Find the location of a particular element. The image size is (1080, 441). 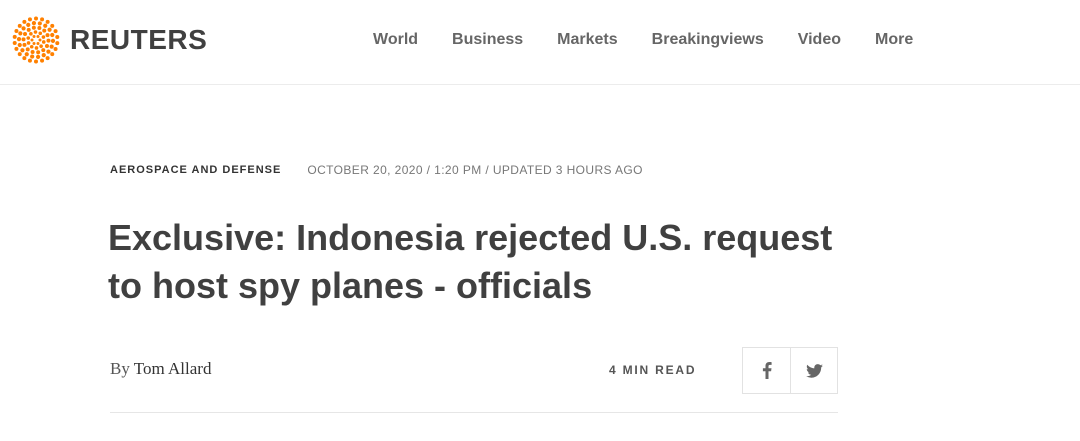

byline-prefix: By is located at coordinates (120, 368).